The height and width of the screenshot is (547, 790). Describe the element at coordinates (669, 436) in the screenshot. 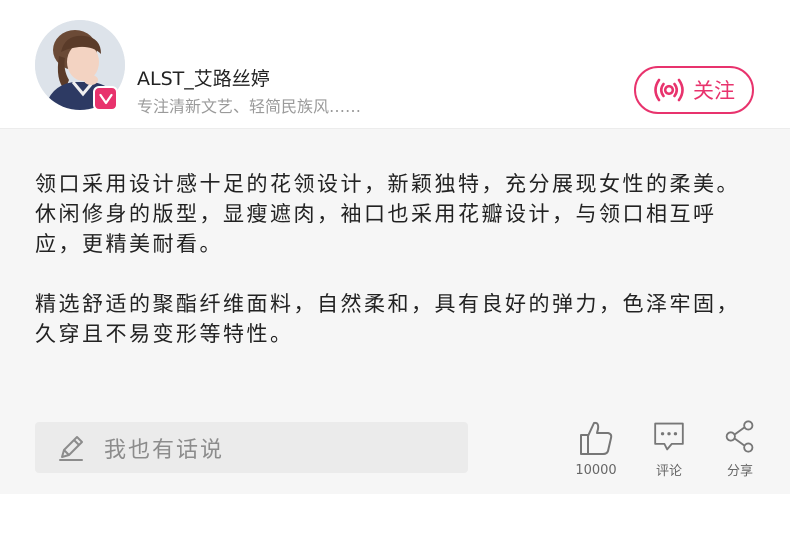

I see `comment-bubble-icon` at that location.